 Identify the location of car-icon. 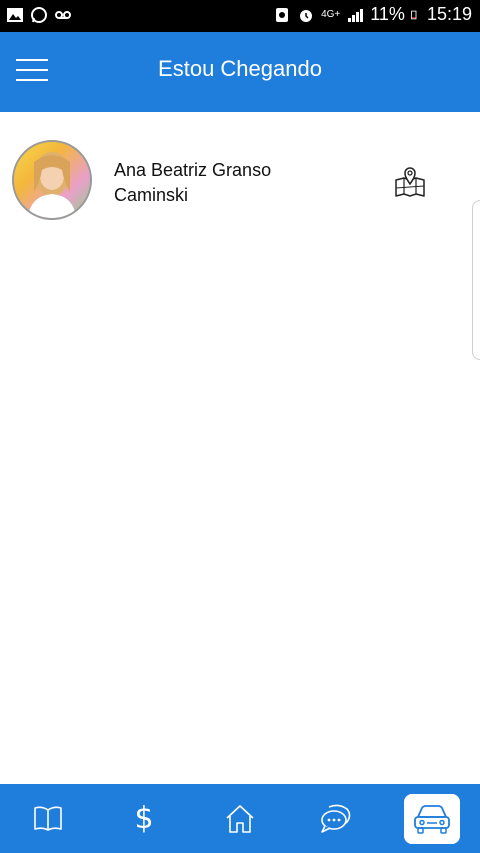
(432, 819).